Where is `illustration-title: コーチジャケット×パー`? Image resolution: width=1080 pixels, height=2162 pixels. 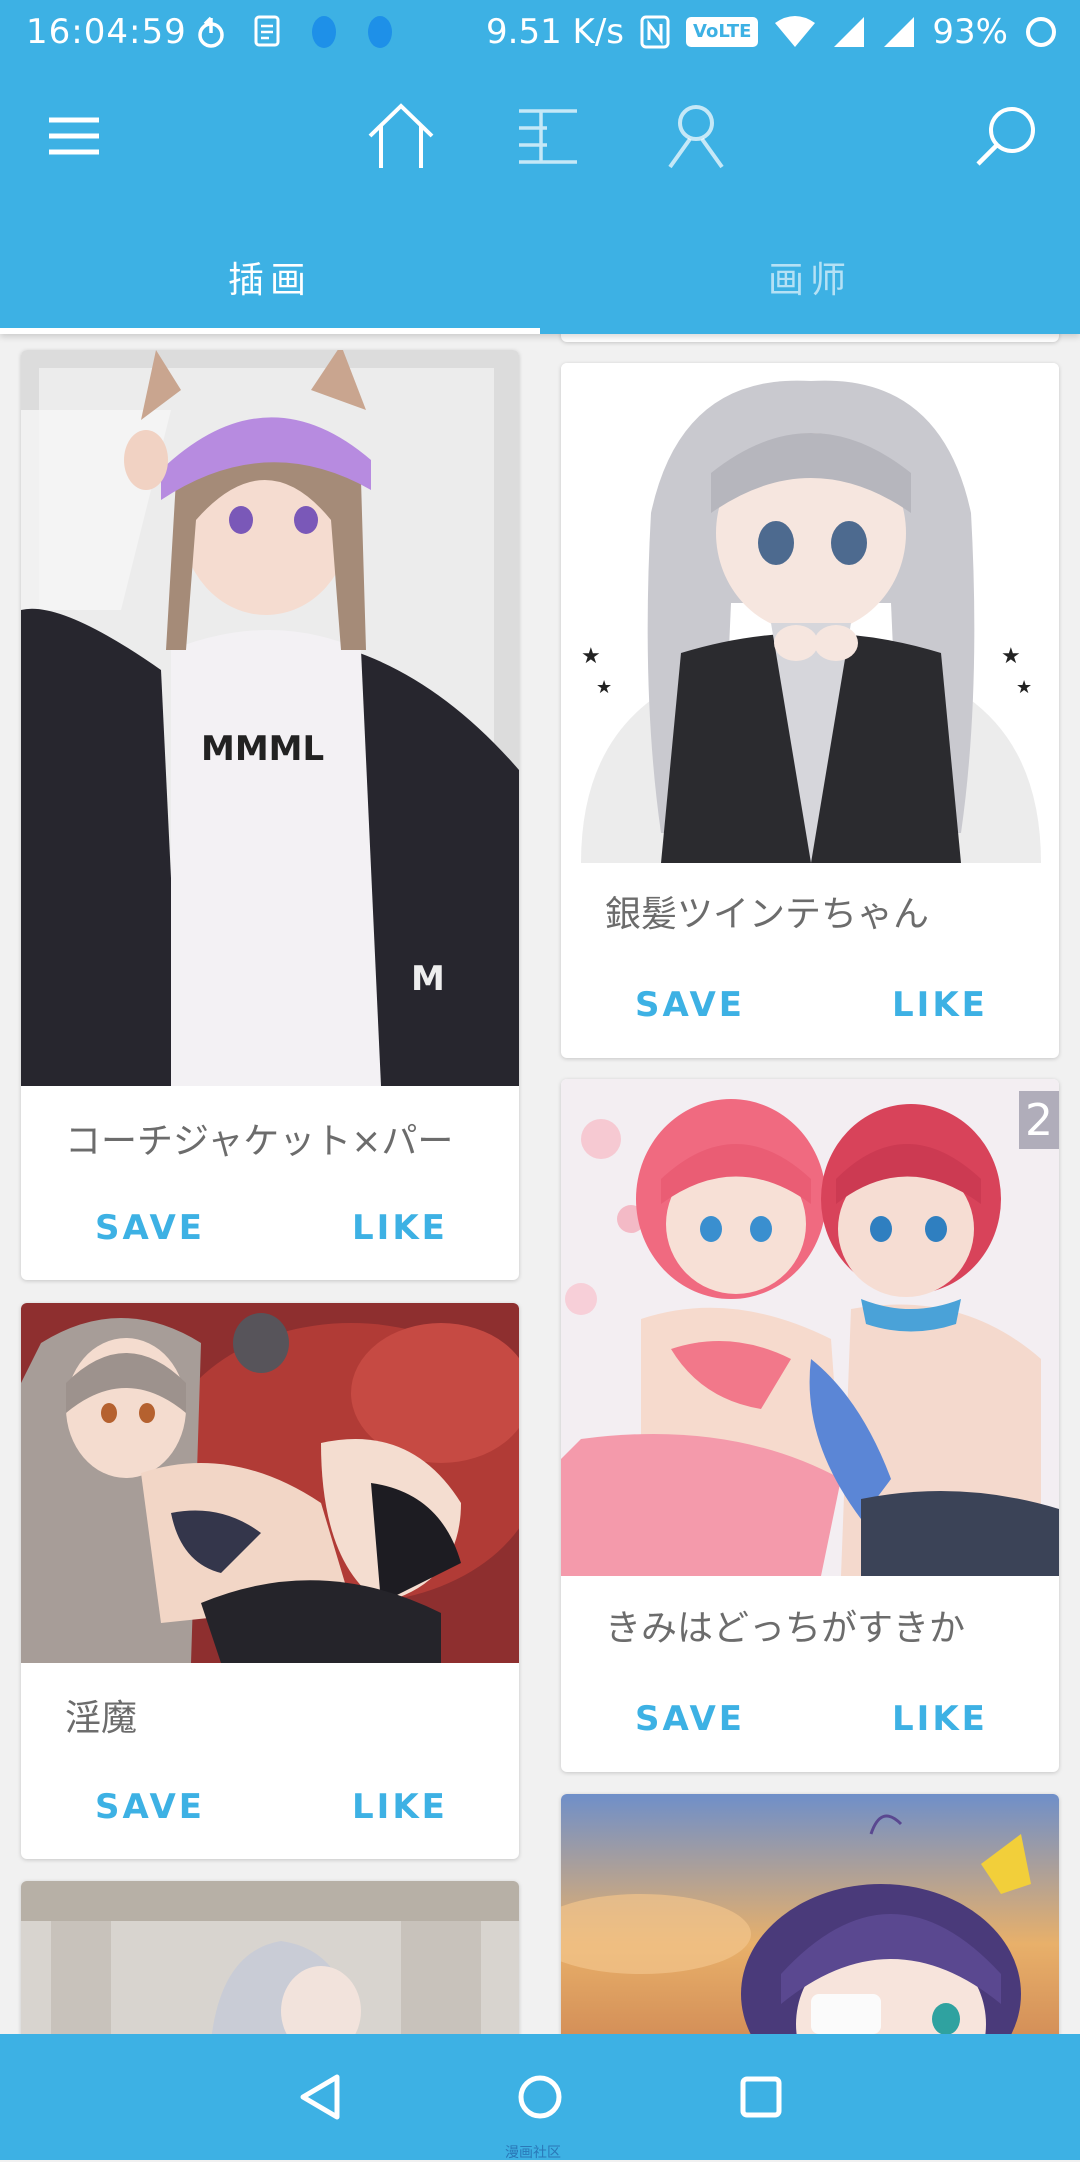
illustration-title: コーチジャケット×パー is located at coordinates (259, 1141).